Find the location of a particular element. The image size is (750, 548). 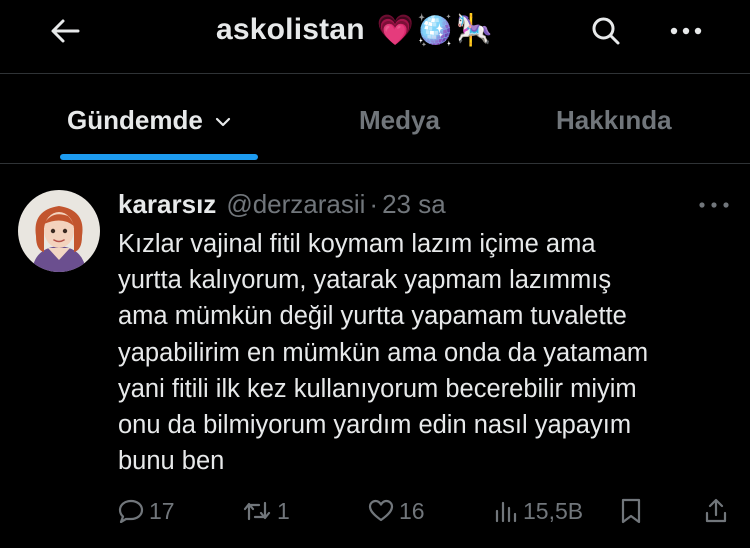

share-button is located at coordinates (716, 511).